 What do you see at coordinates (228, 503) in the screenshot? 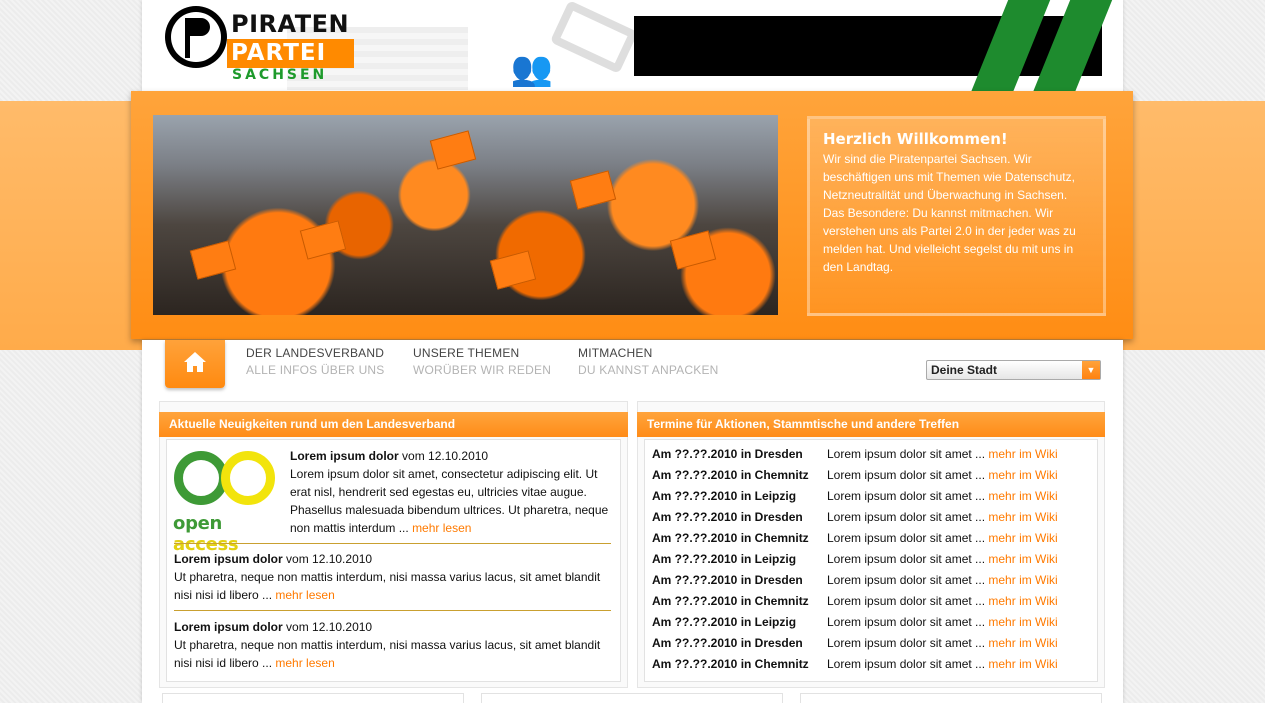
I see `open-access-logo: open access` at bounding box center [228, 503].